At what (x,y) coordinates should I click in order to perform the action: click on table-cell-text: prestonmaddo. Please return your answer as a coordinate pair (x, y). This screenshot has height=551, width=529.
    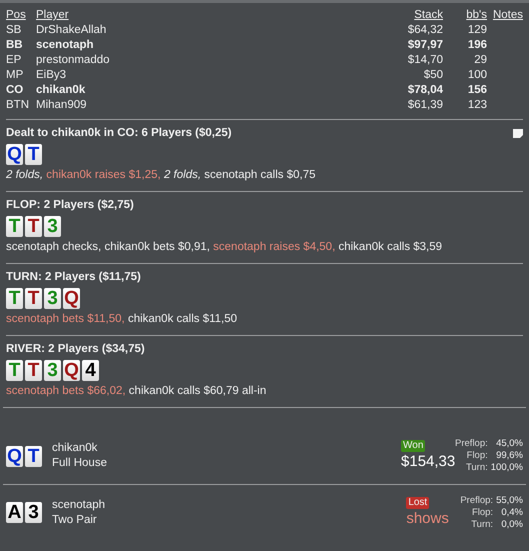
    Looking at the image, I should click on (73, 60).